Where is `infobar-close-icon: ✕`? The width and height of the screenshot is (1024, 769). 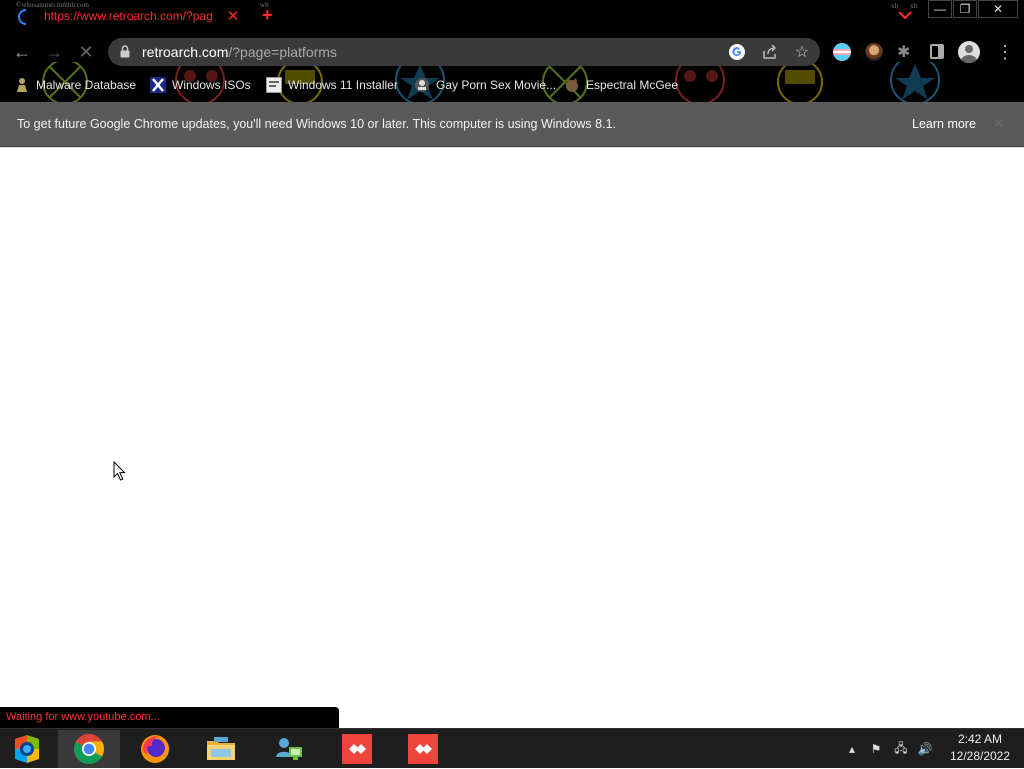
infobar-close-icon: ✕ is located at coordinates (999, 123).